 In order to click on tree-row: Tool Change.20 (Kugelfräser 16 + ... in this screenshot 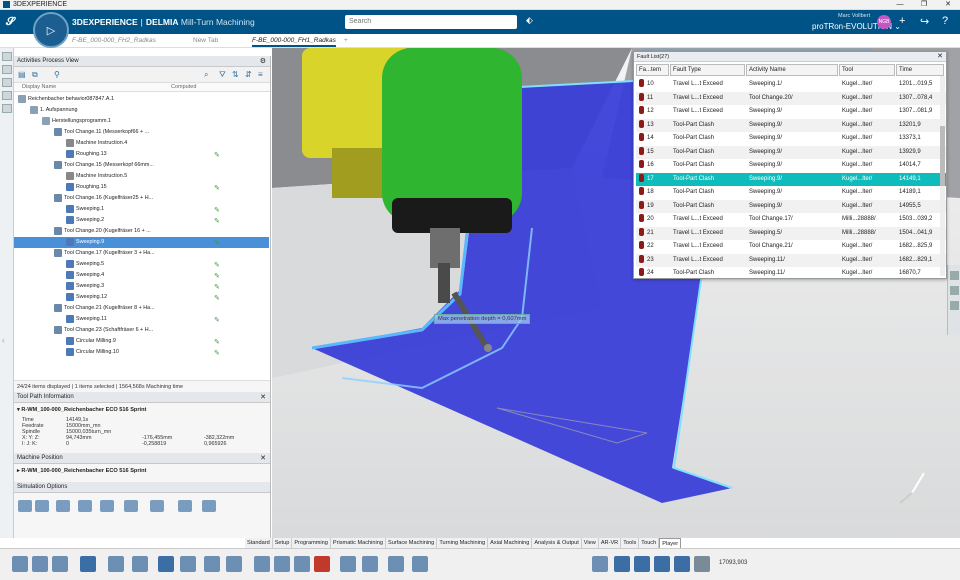, I will do `click(141, 231)`.